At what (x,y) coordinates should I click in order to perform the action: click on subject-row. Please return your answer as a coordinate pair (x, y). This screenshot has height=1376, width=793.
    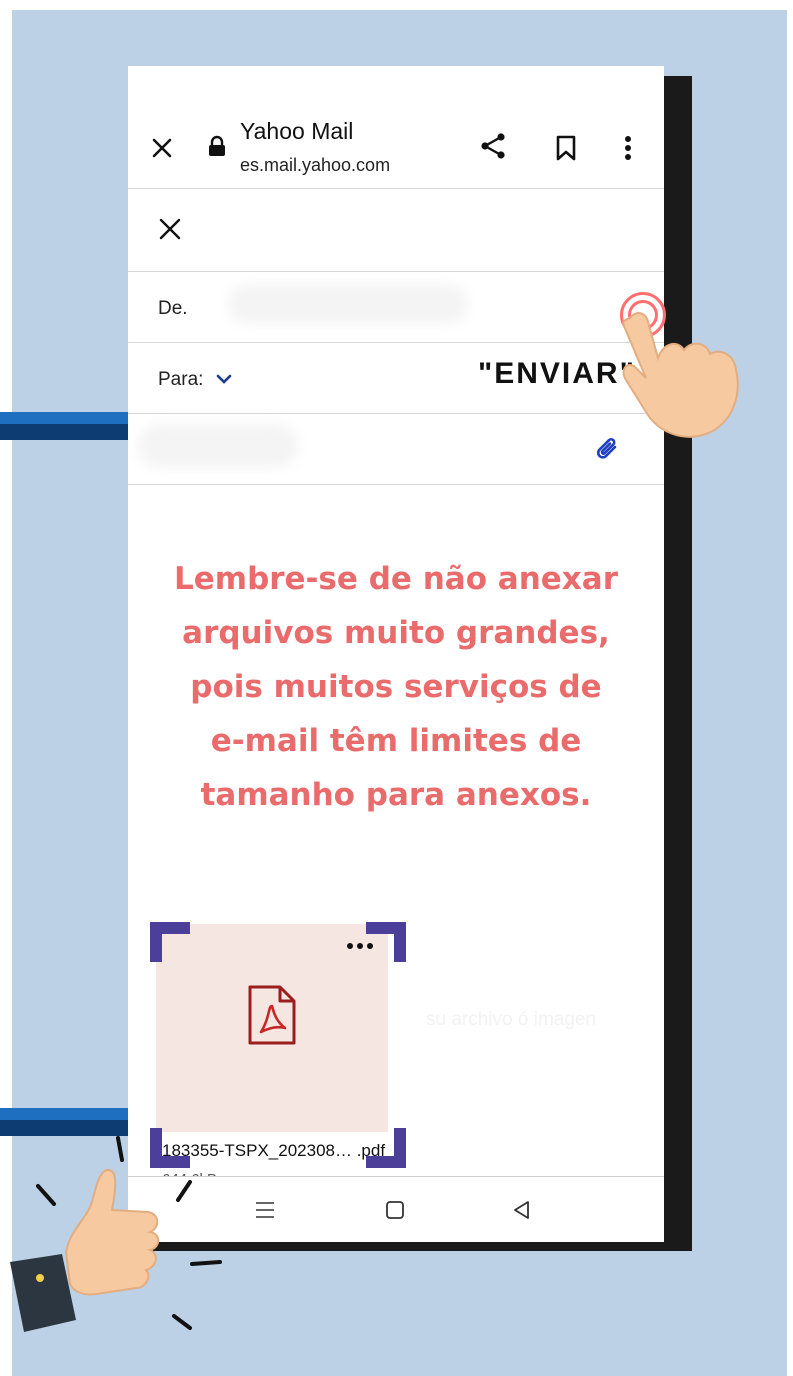
    Looking at the image, I should click on (396, 449).